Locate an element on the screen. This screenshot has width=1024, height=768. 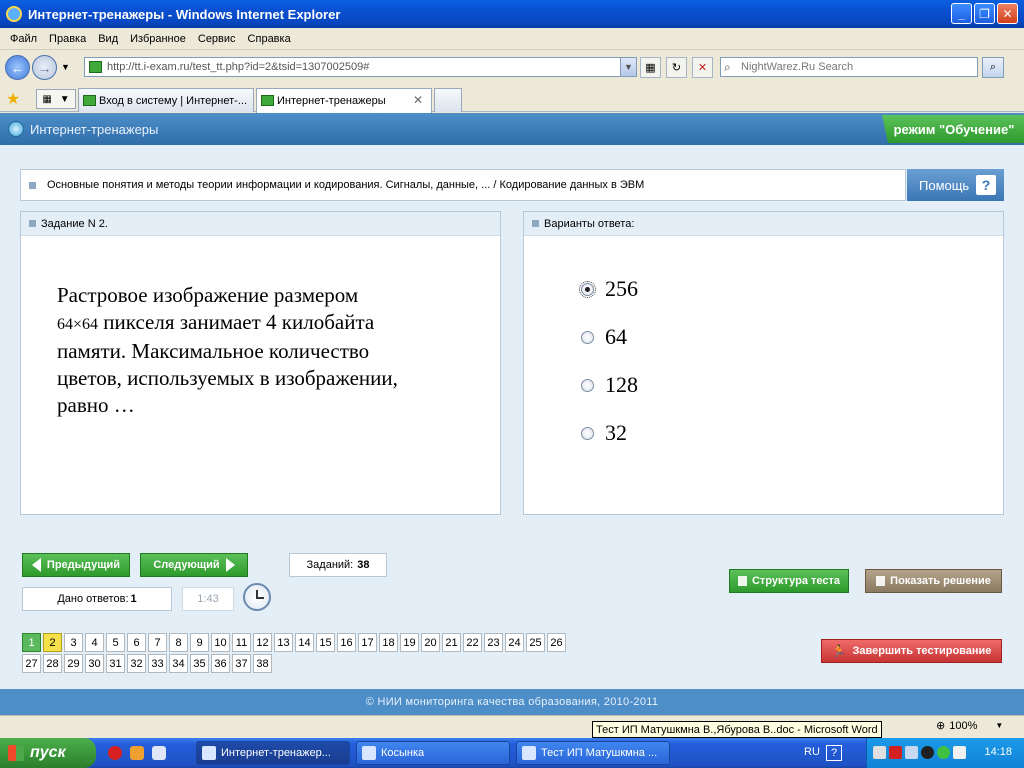
menu-edit: Правка is located at coordinates (67, 39).